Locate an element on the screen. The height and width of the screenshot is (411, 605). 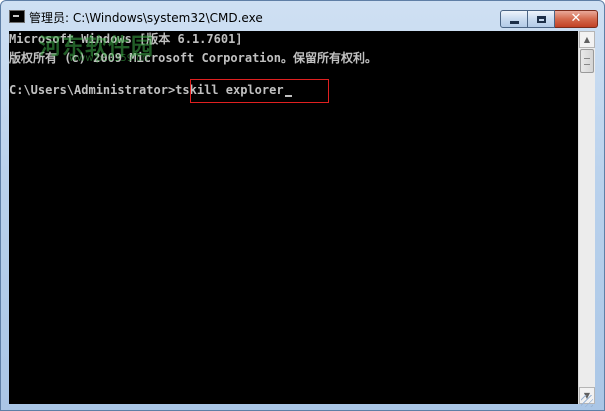
maximize-icon is located at coordinates (541, 19).